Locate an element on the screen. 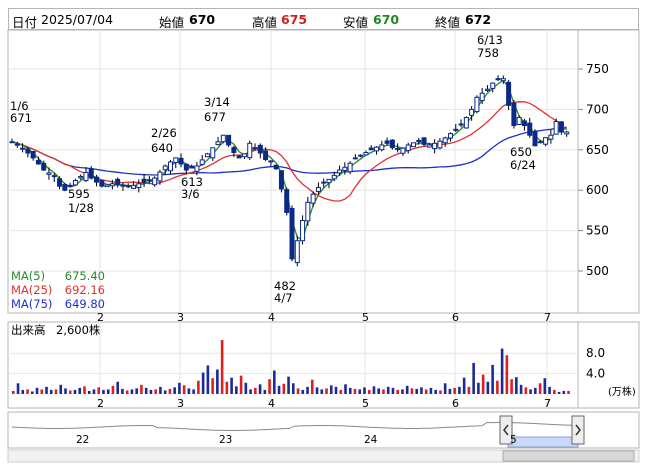 The image size is (653, 470). annotation-label: 1/28 is located at coordinates (81, 208).